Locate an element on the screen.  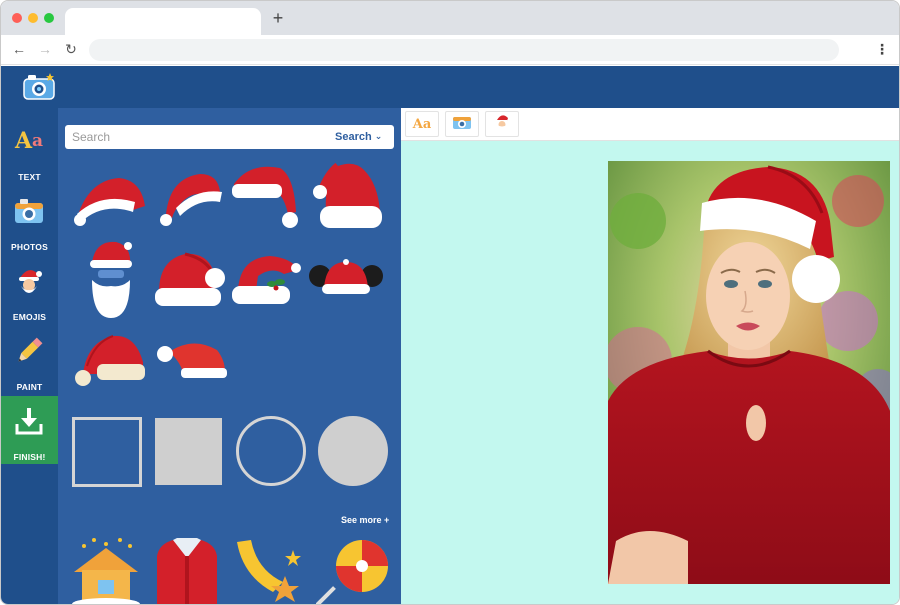
layer-toolbar: Aa is located at coordinates (650, 124).